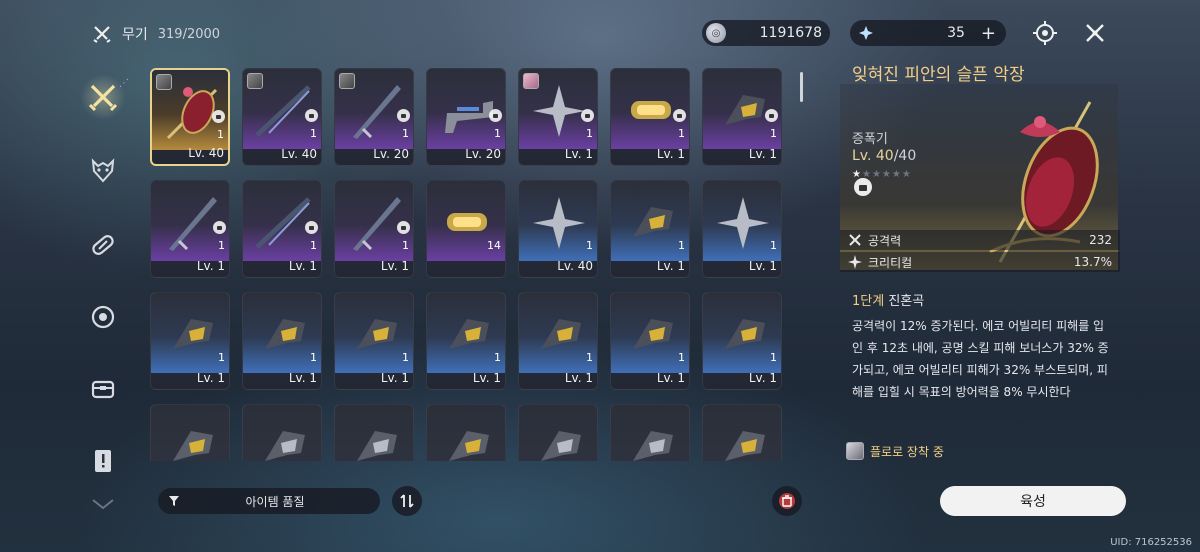 This screenshot has height=552, width=1200. What do you see at coordinates (956, 33) in the screenshot?
I see `stamina-value: 35` at bounding box center [956, 33].